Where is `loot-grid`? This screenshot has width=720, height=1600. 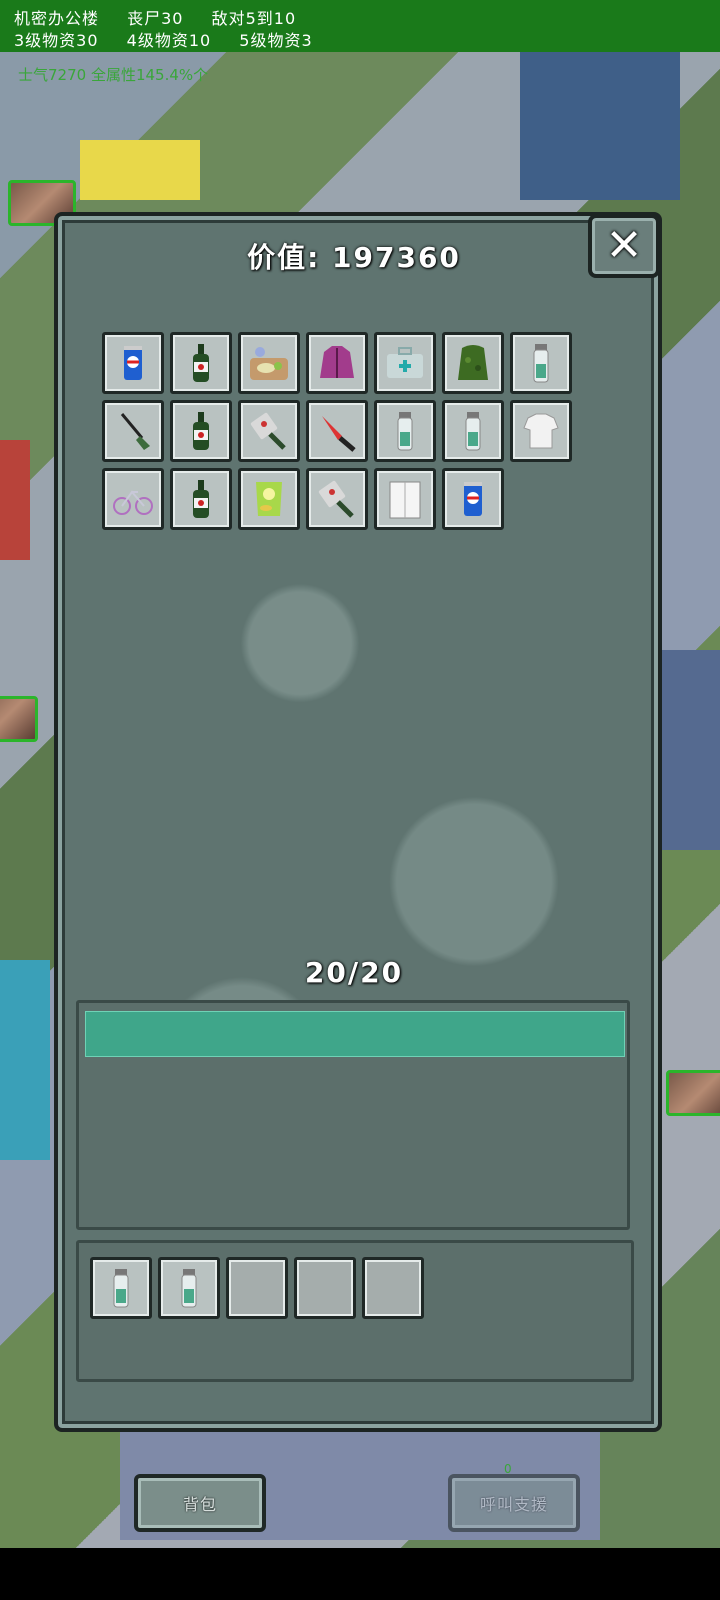
loot-grid is located at coordinates (337, 431).